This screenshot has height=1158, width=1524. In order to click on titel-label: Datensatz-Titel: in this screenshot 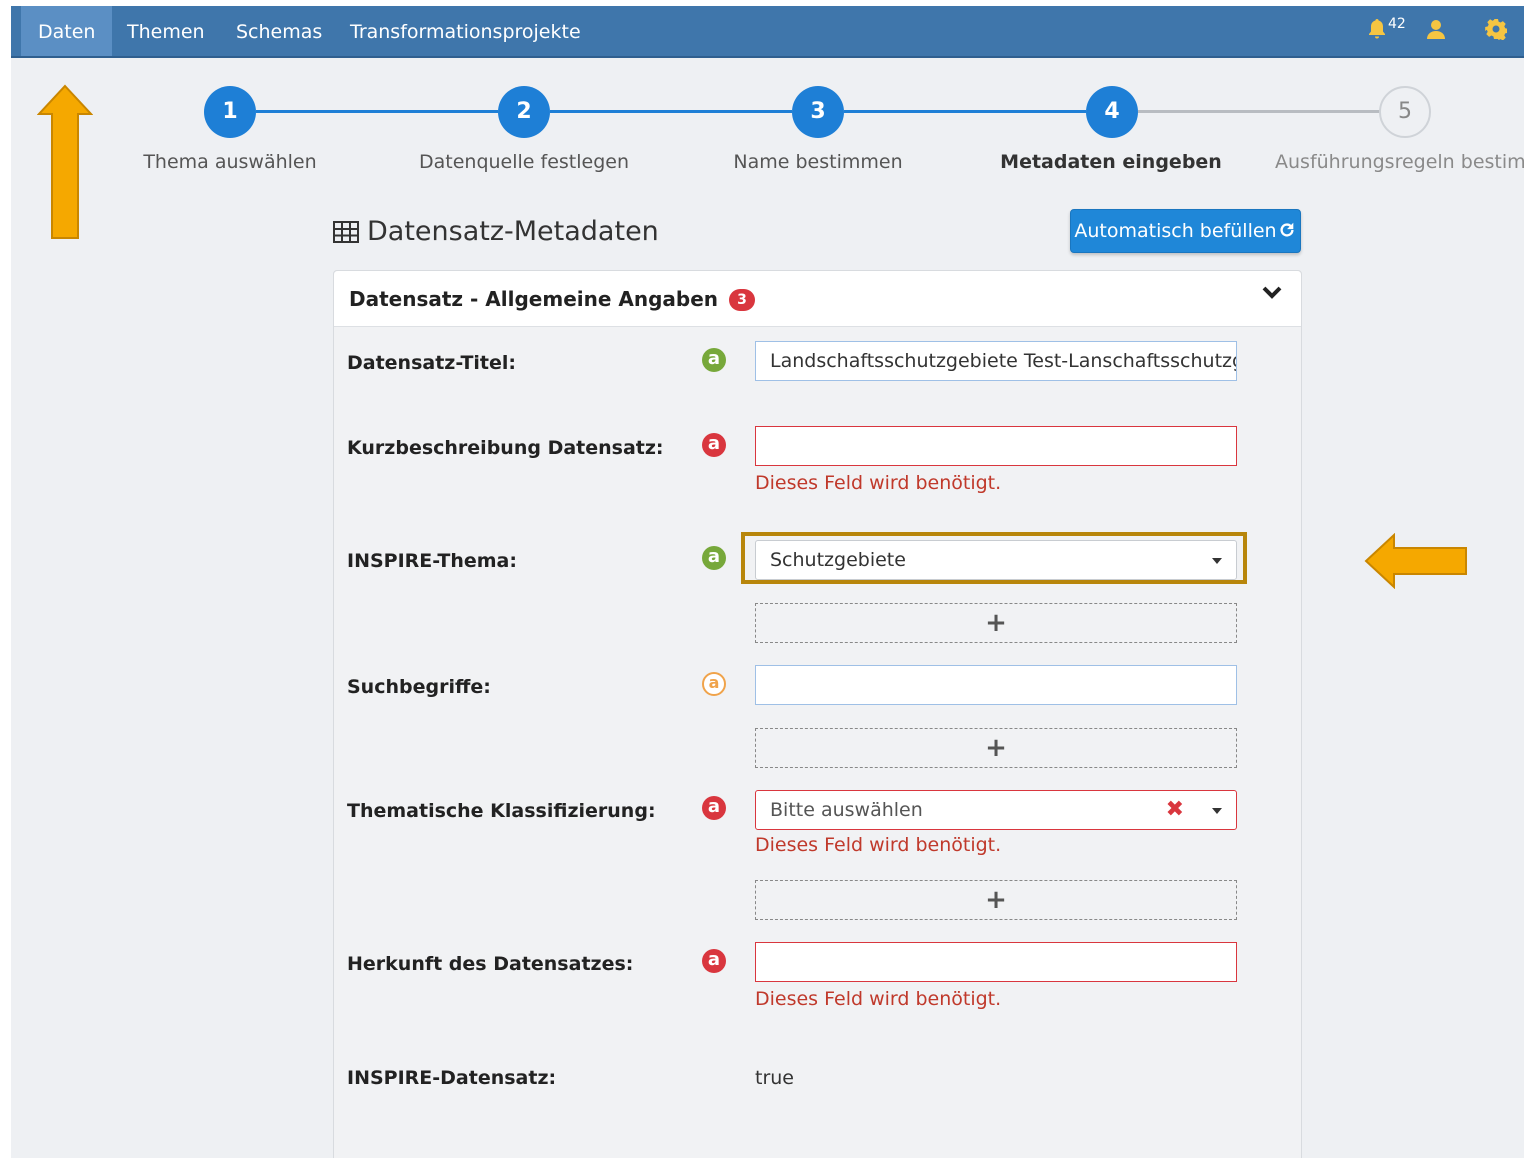, I will do `click(432, 363)`.